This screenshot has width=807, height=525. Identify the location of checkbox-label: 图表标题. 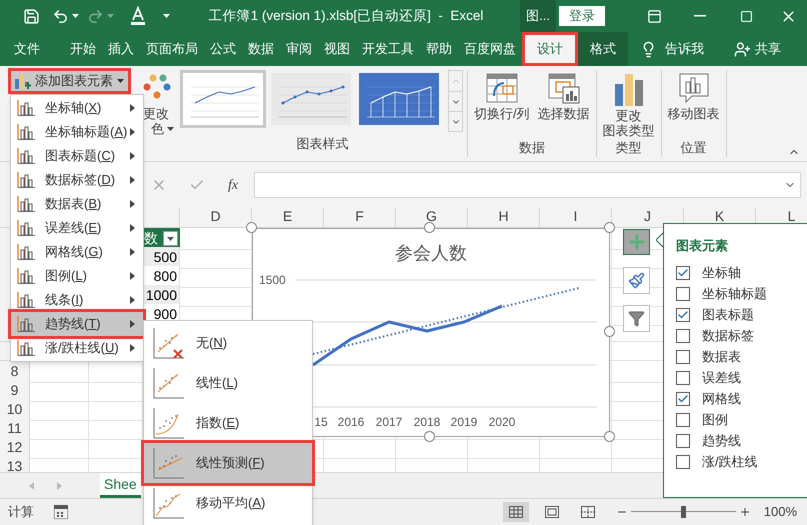
(728, 315).